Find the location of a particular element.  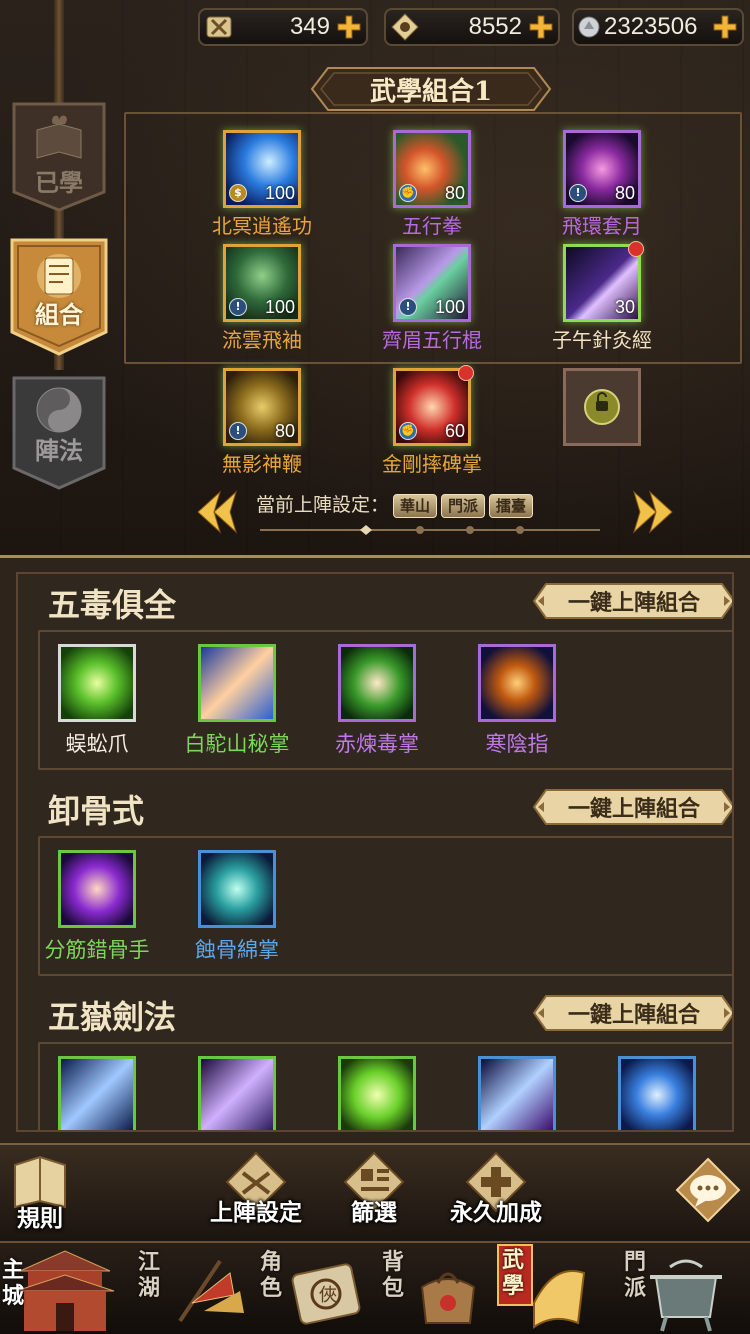

nav-main-city-label: 主城 is located at coordinates (13, 1283).